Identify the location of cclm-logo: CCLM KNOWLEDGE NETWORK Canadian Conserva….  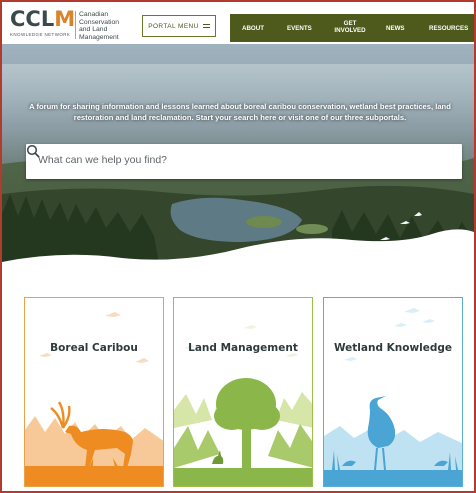
(70, 25).